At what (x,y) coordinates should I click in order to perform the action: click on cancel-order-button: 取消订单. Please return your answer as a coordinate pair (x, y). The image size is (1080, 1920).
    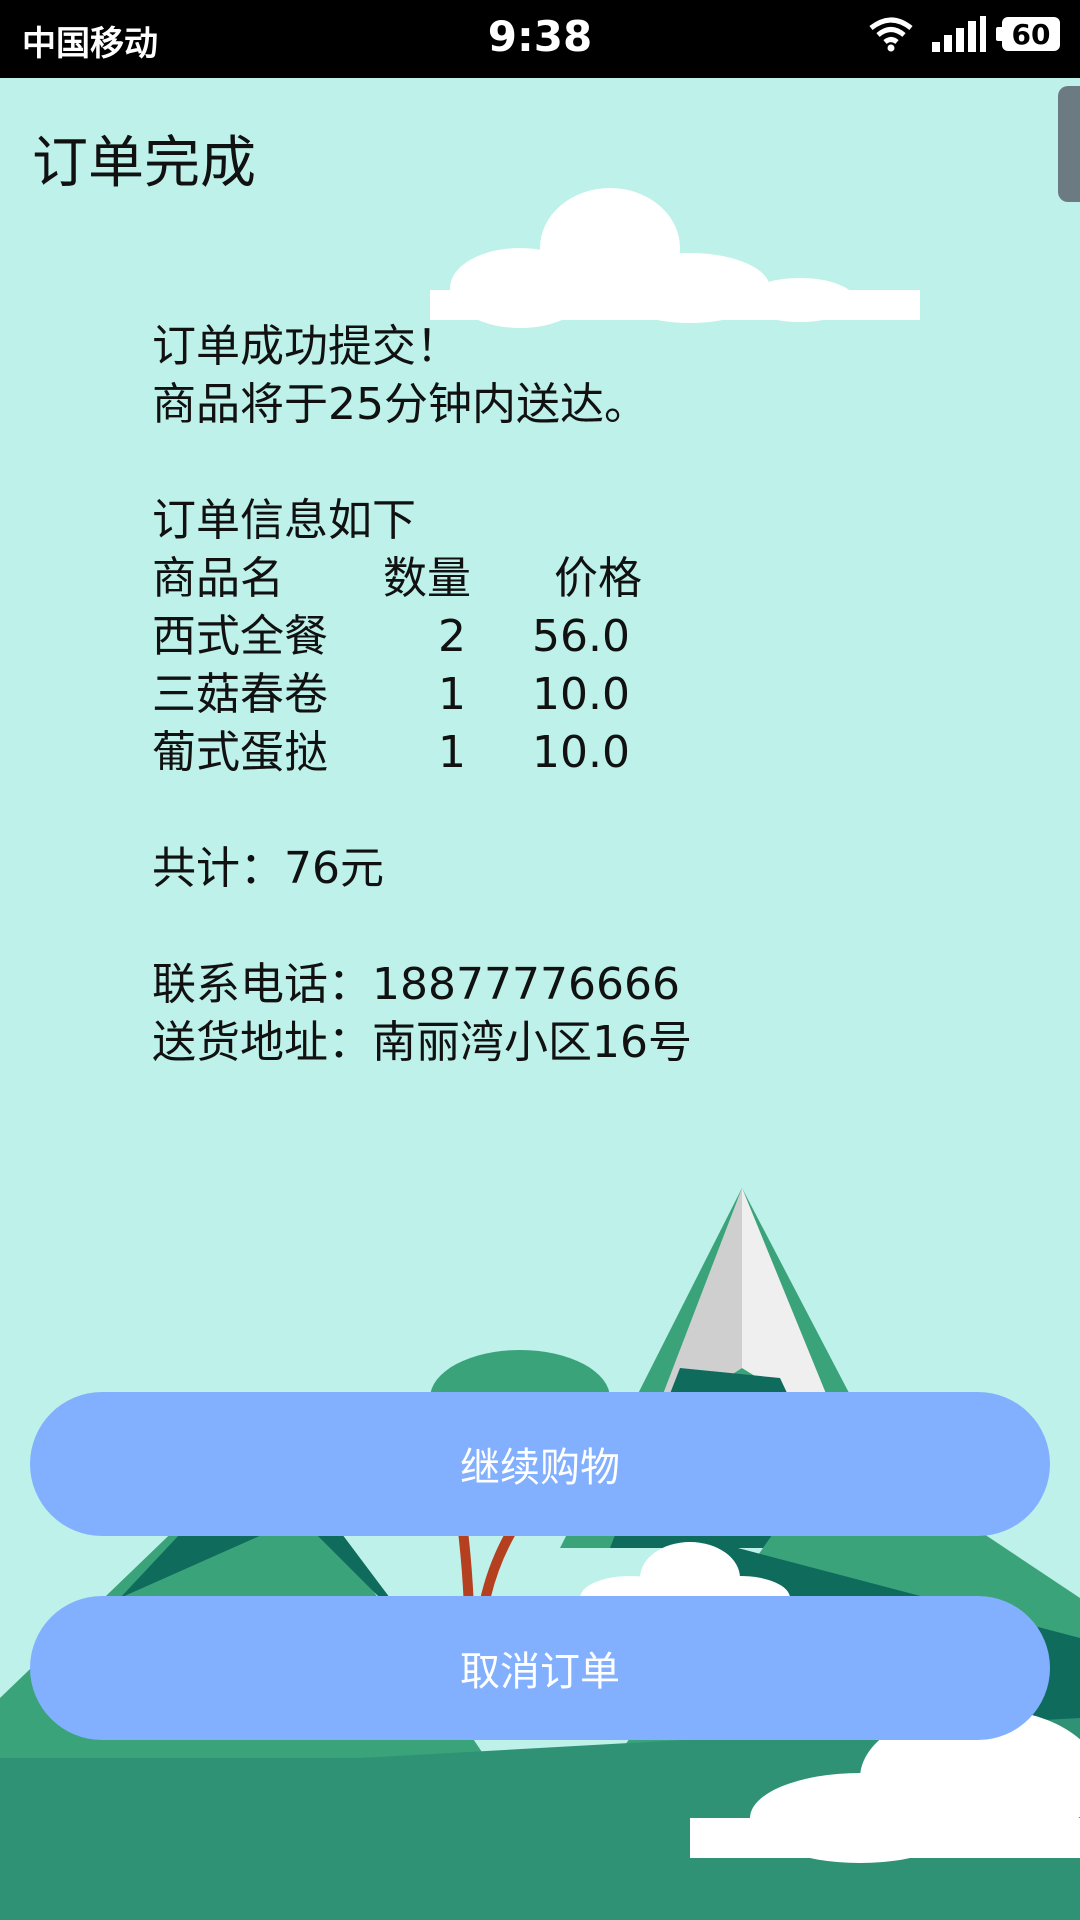
    Looking at the image, I should click on (540, 1668).